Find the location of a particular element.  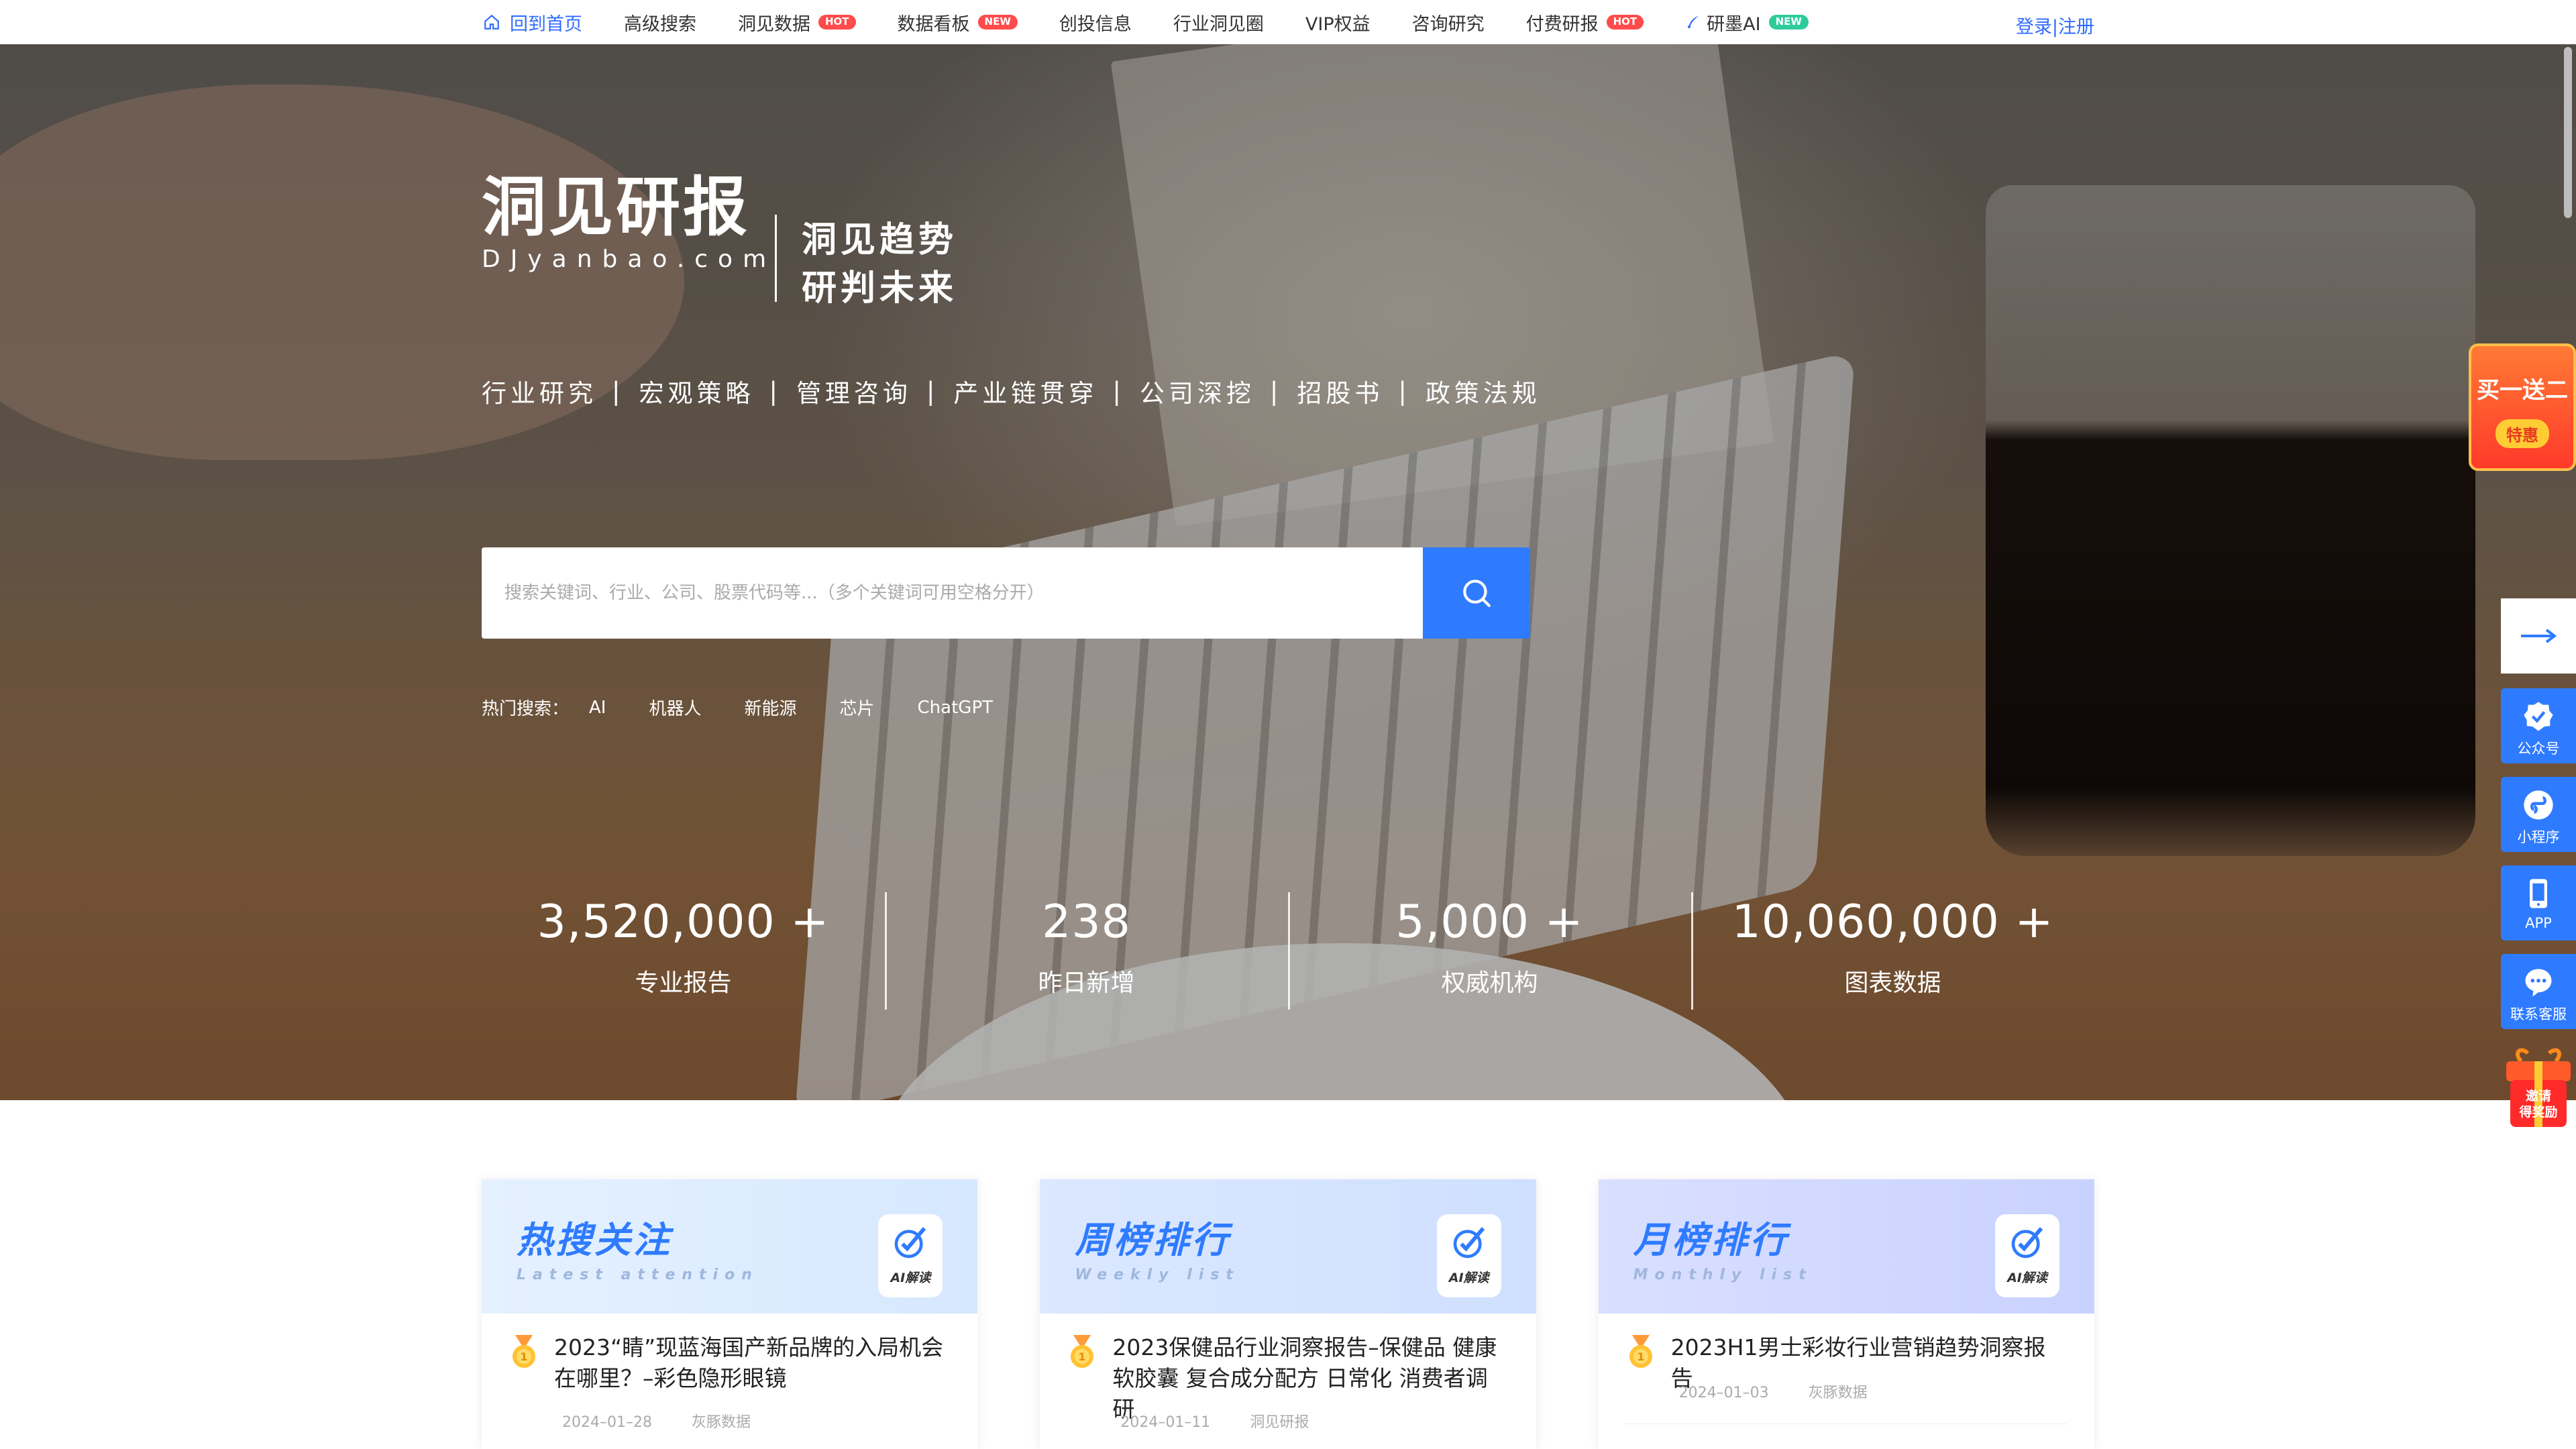

category-links: 行业研究 | 宏观策略 | 管理咨询 | 产业链贯穿 | 公司深挖 | 招股书 | 政策法规 is located at coordinates (1011, 391).